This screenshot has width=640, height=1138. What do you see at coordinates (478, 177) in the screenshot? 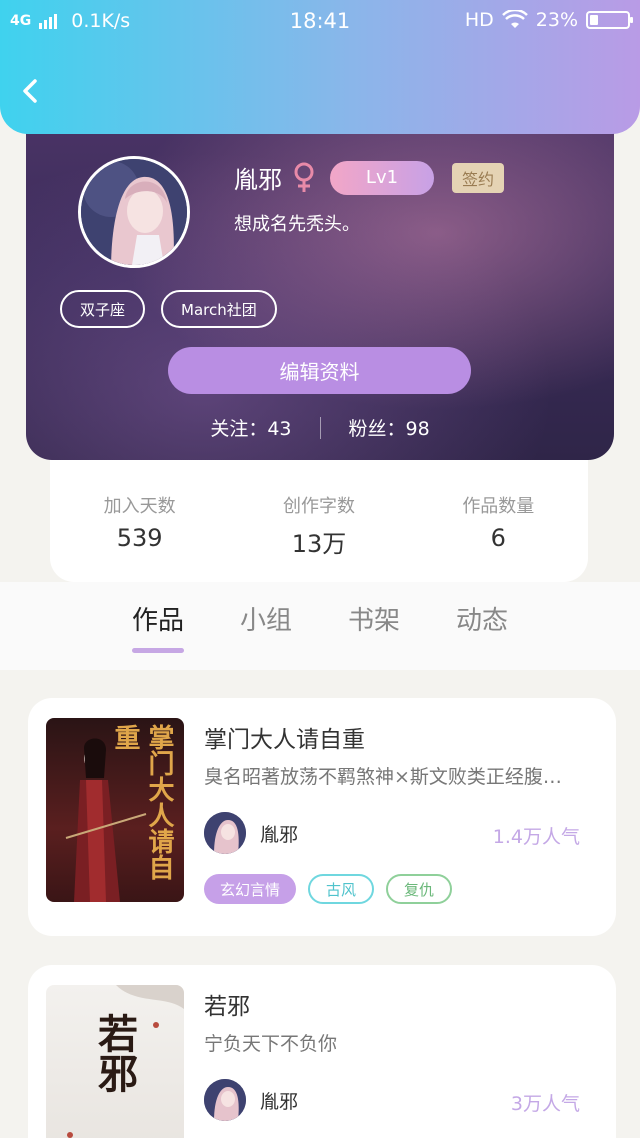
I see `signed-badge: 签约` at bounding box center [478, 177].